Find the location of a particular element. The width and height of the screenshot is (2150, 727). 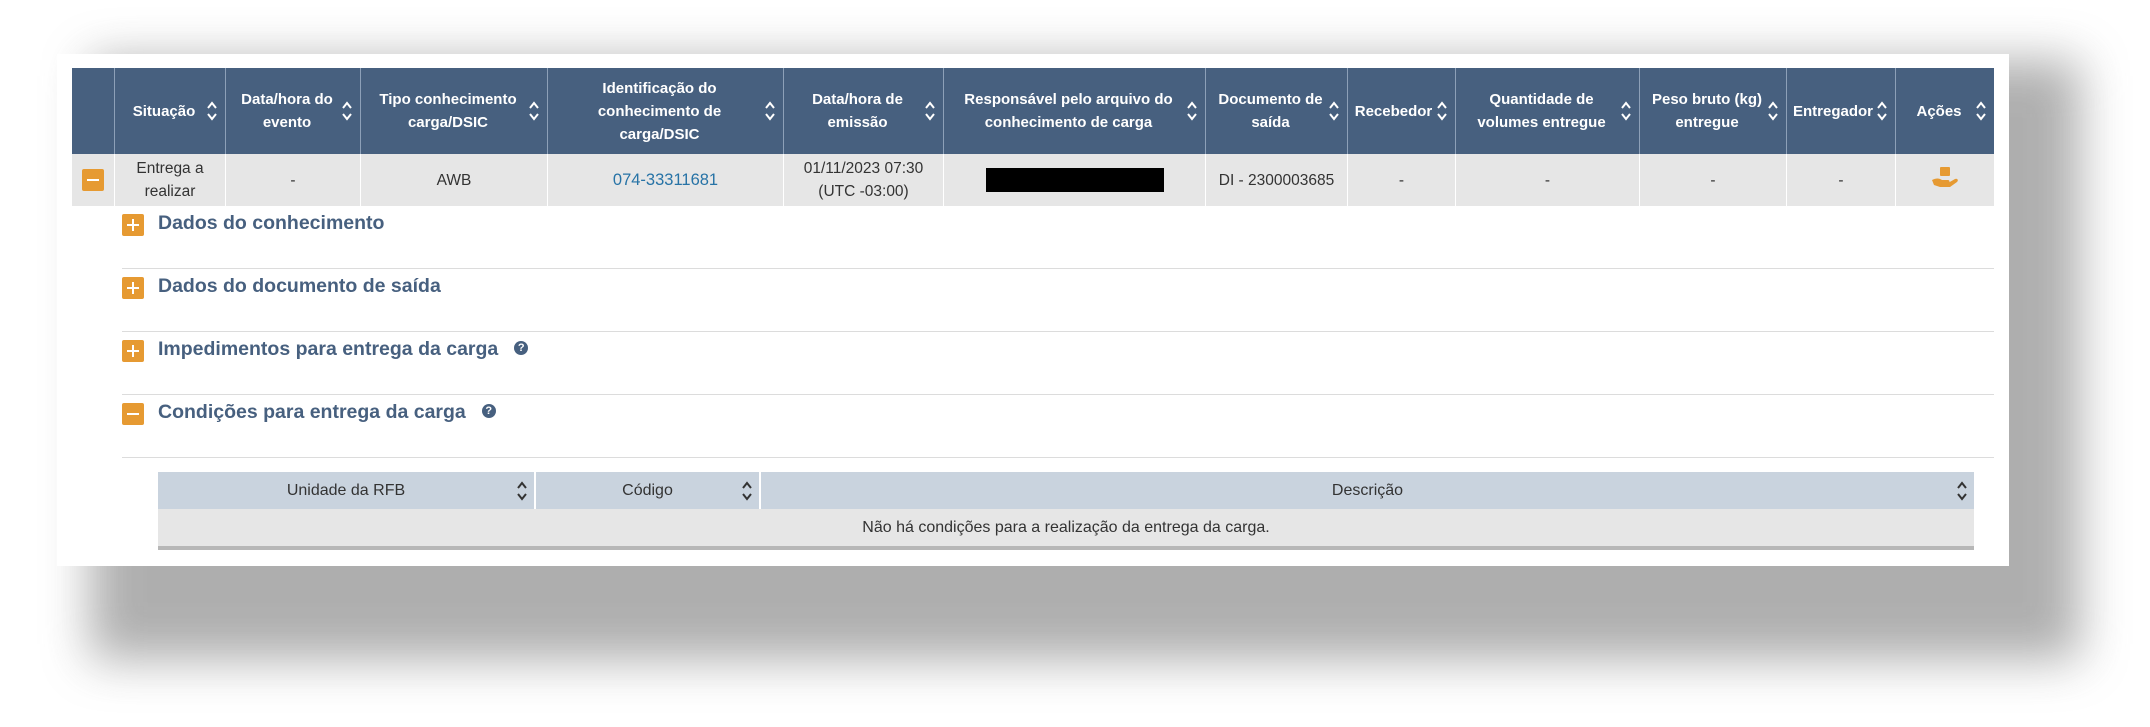

header-documento-saida: Documento de saída is located at coordinates (1277, 111).